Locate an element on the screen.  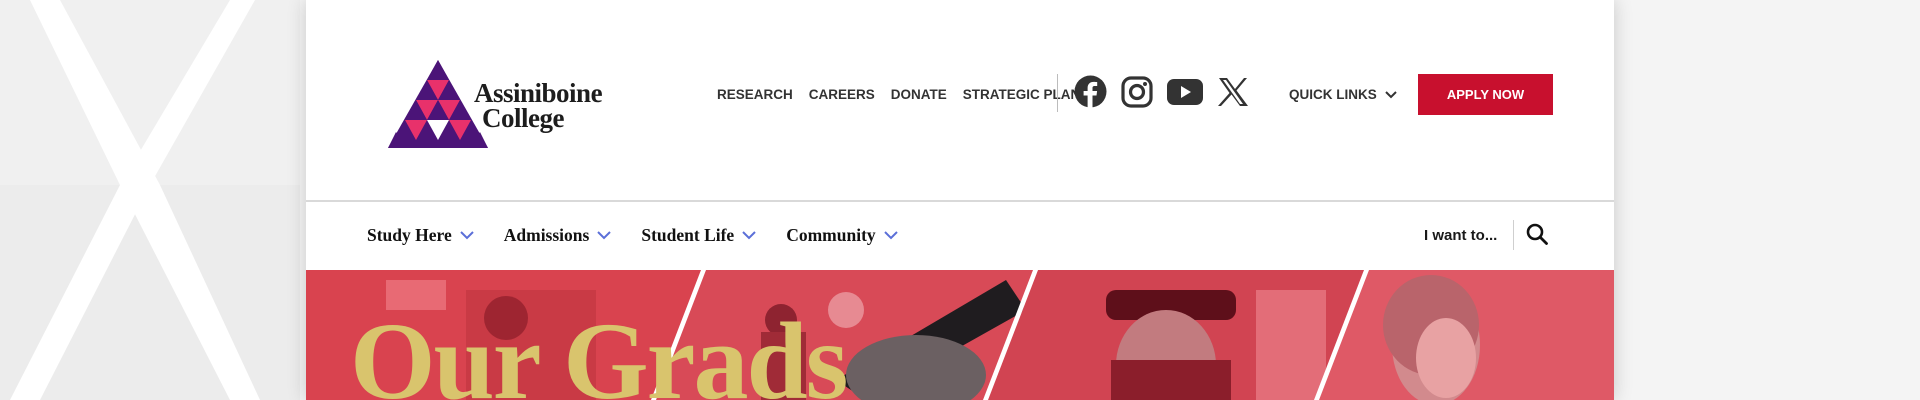
college-logo: Assiniboine College is located at coordinates (495, 104).